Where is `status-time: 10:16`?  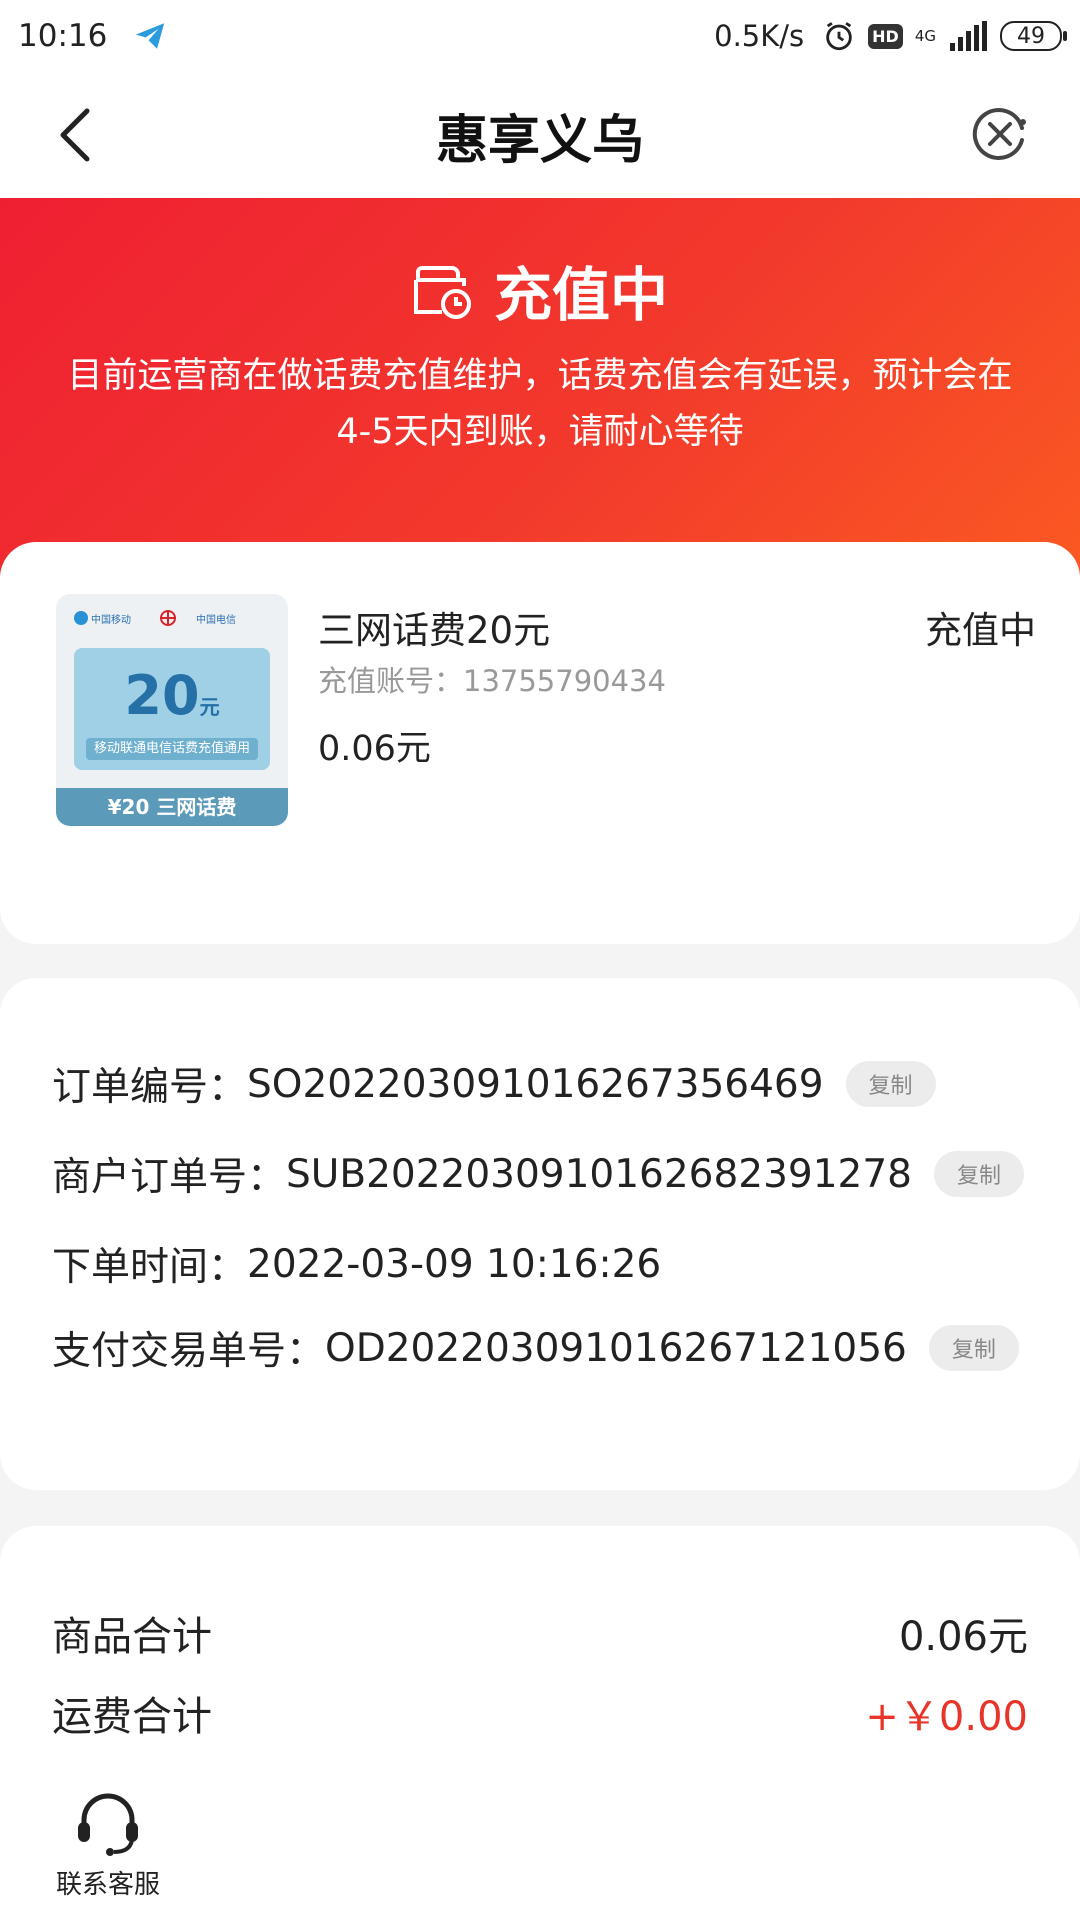 status-time: 10:16 is located at coordinates (63, 36).